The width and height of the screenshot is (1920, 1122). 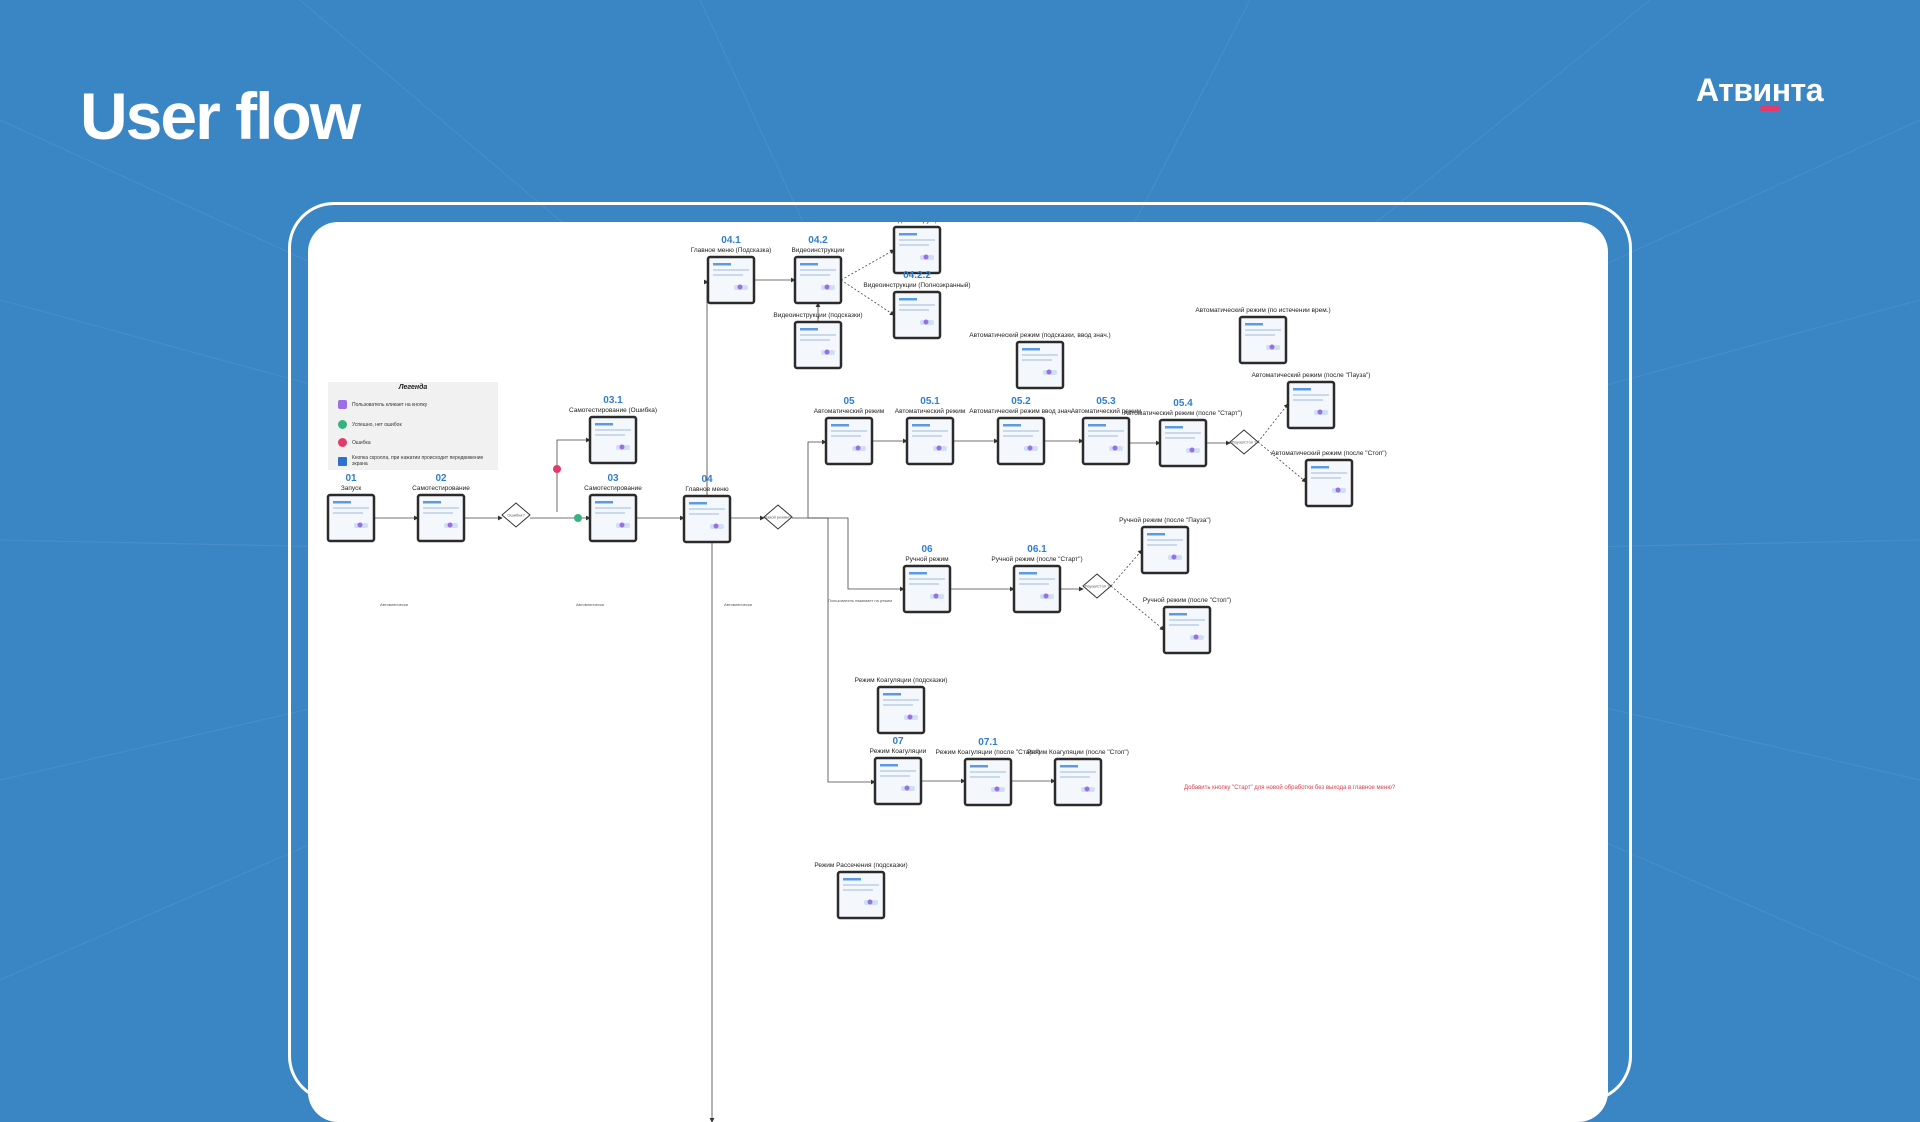 I want to click on screen-title: Автоматический режим (после "Старт"), so click(x=1183, y=413).